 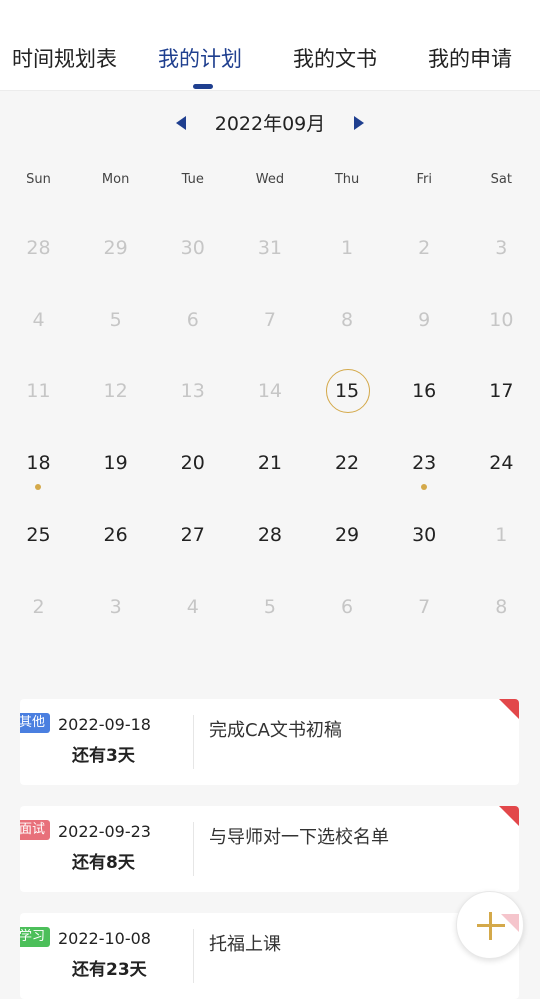 I want to click on corner-flag-icon, so click(x=510, y=923).